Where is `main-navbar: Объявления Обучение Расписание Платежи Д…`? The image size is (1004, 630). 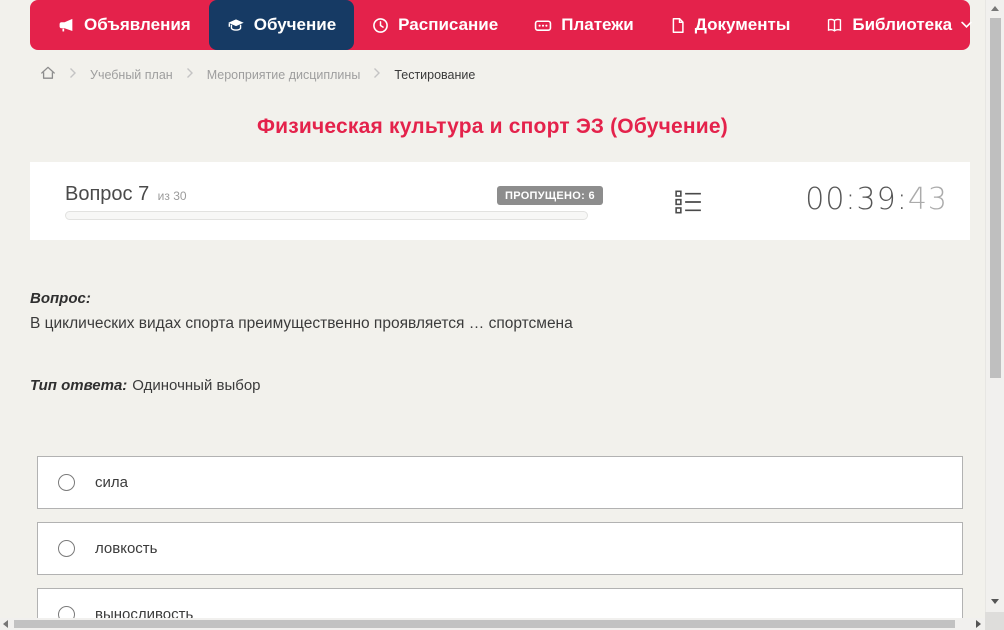
main-navbar: Объявления Обучение Расписание Платежи Д… is located at coordinates (501, 25).